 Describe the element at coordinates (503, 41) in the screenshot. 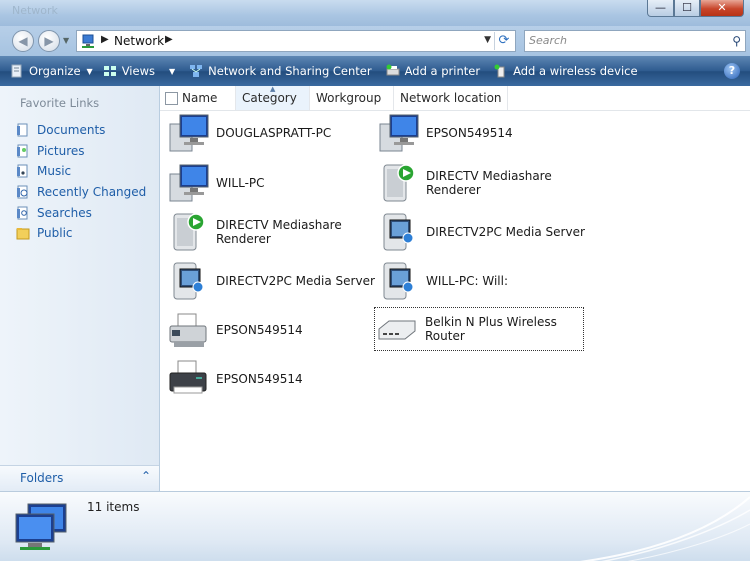

I see `refresh-icon: ⟳` at that location.